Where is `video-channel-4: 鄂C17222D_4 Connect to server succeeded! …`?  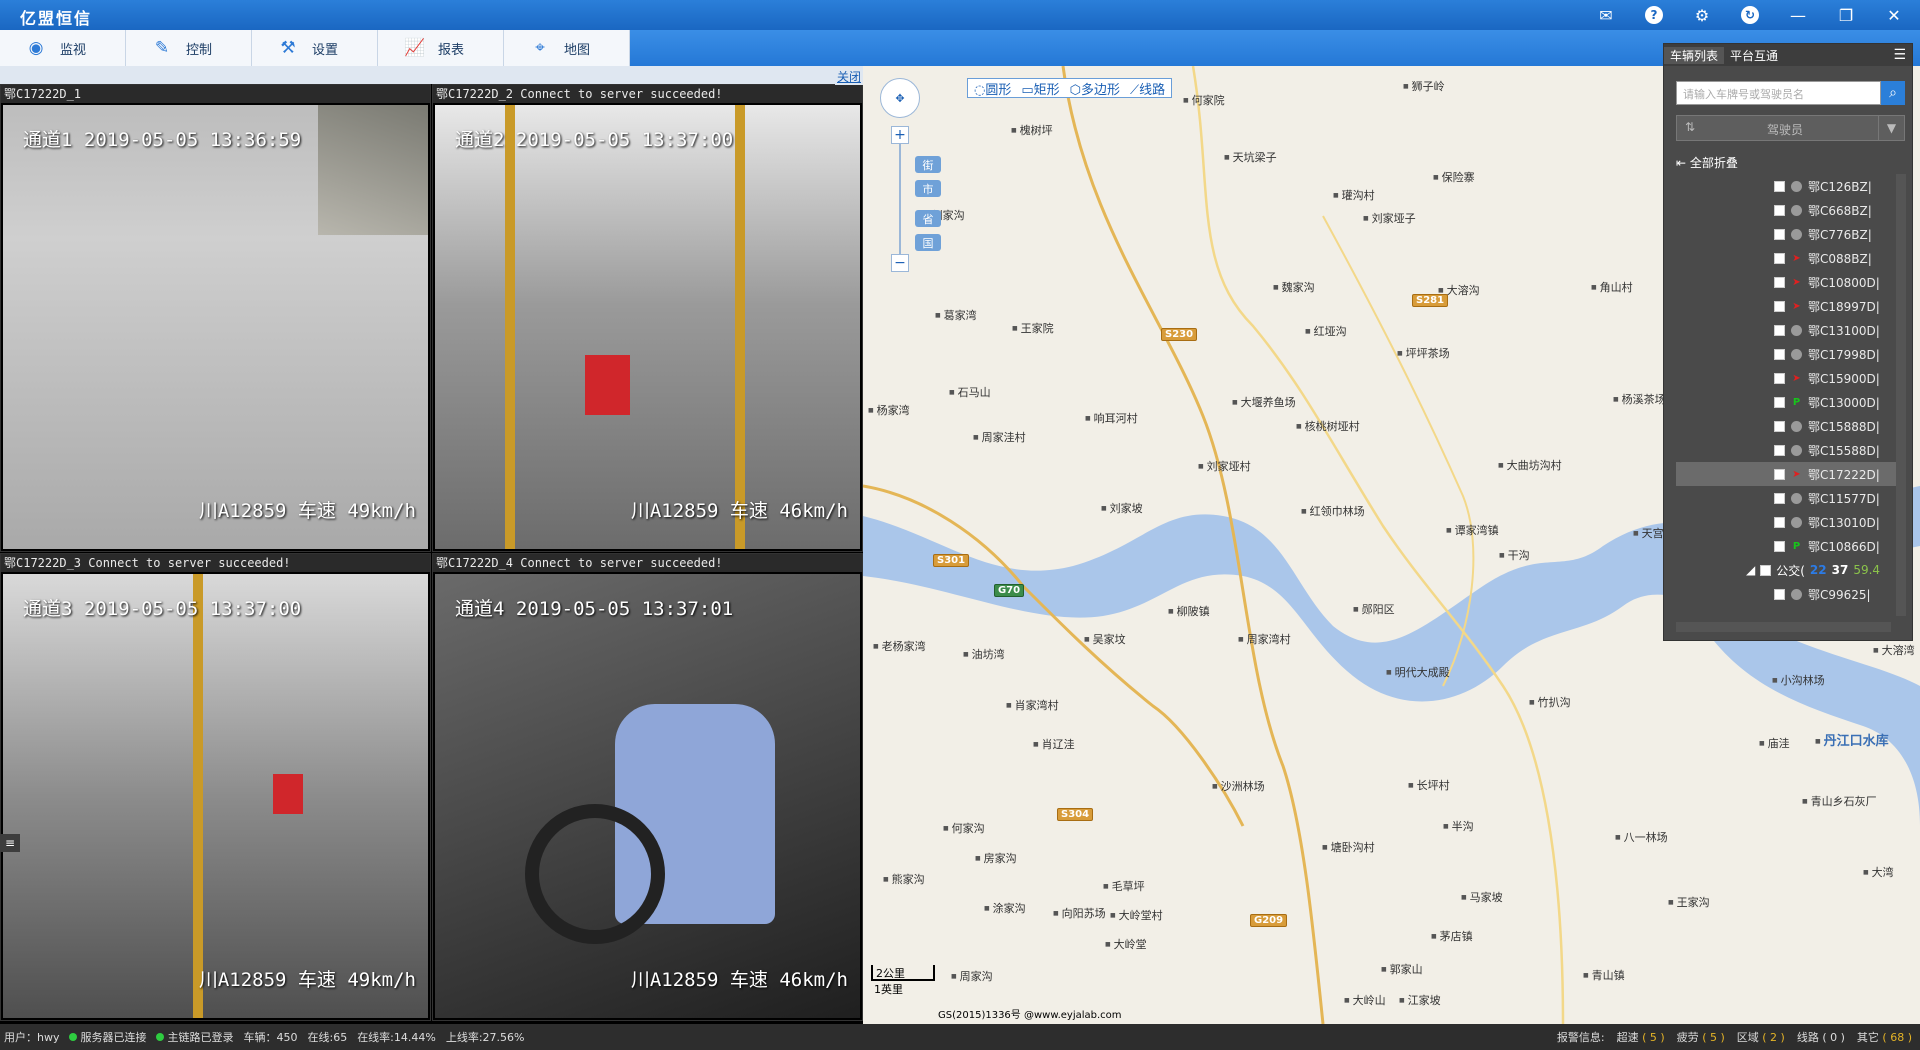
video-channel-4: 鄂C17222D_4 Connect to server succeeded! … is located at coordinates (647, 787).